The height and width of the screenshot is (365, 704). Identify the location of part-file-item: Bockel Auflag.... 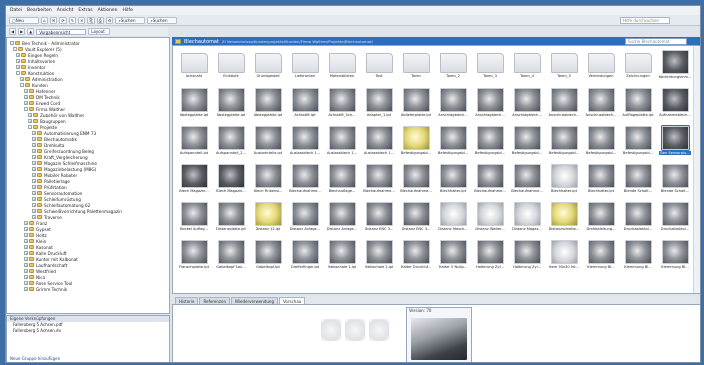
(194, 221).